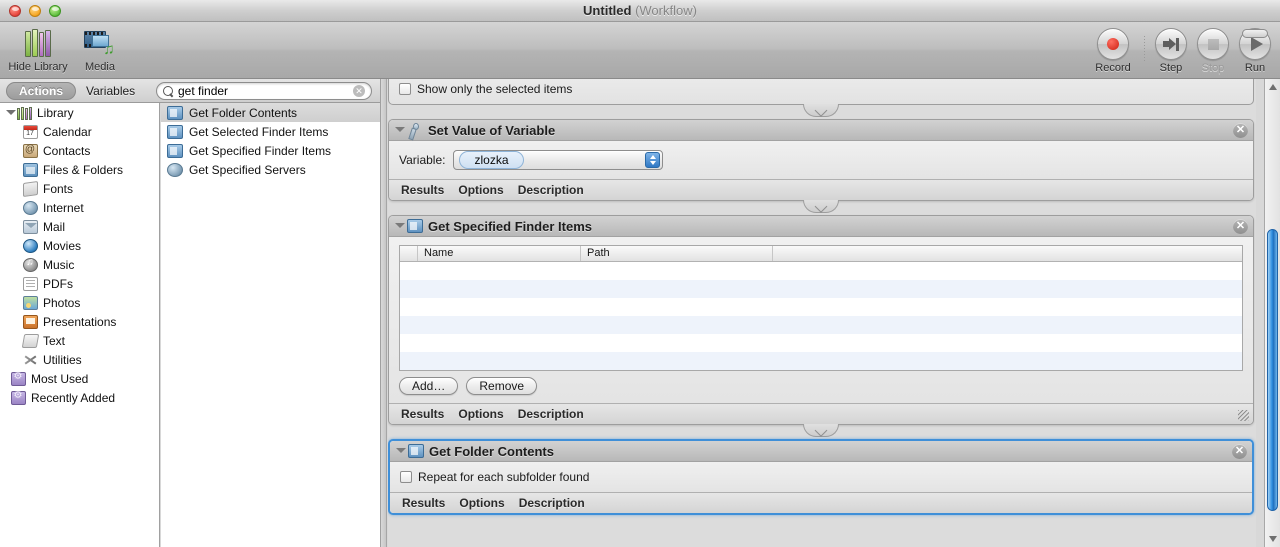 This screenshot has width=1280, height=547. I want to click on scroll-up-arrow-icon, so click(1272, 87).